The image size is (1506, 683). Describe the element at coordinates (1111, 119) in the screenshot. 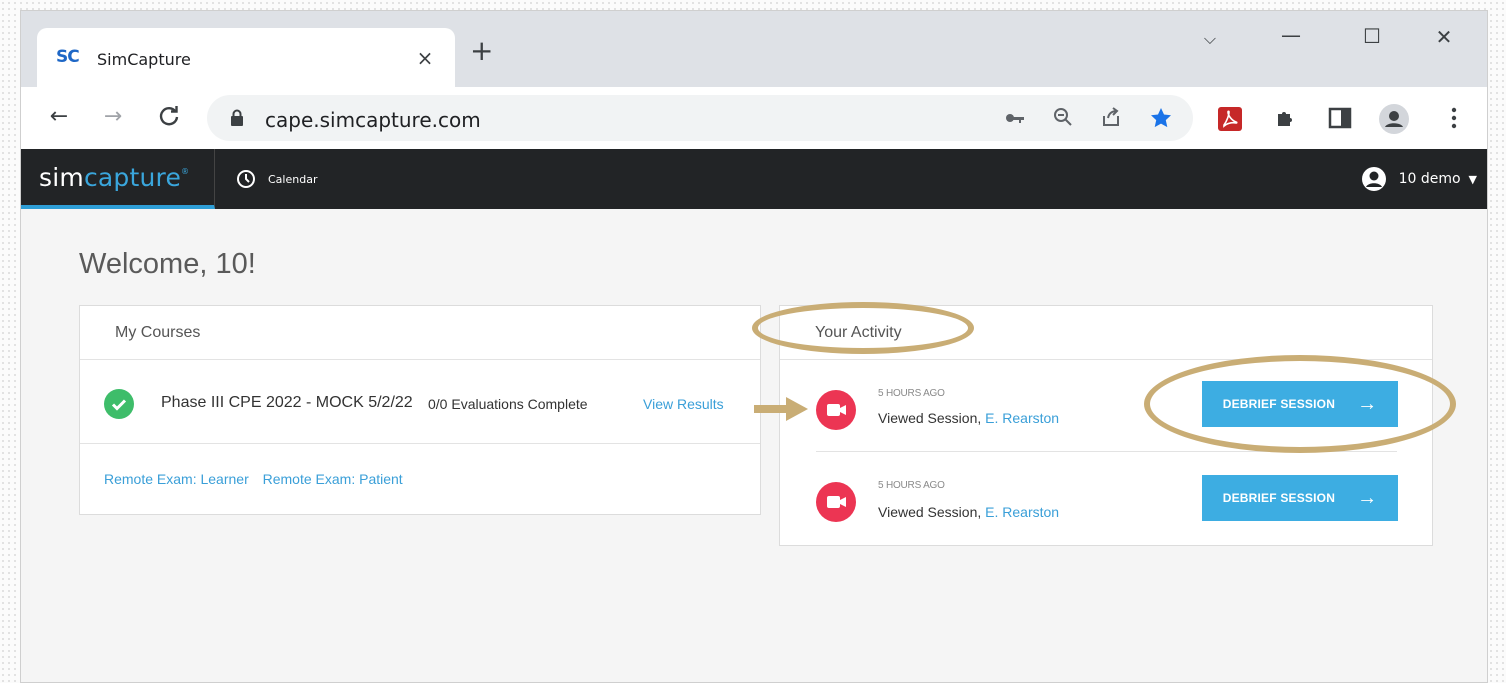

I see `share-icon` at that location.